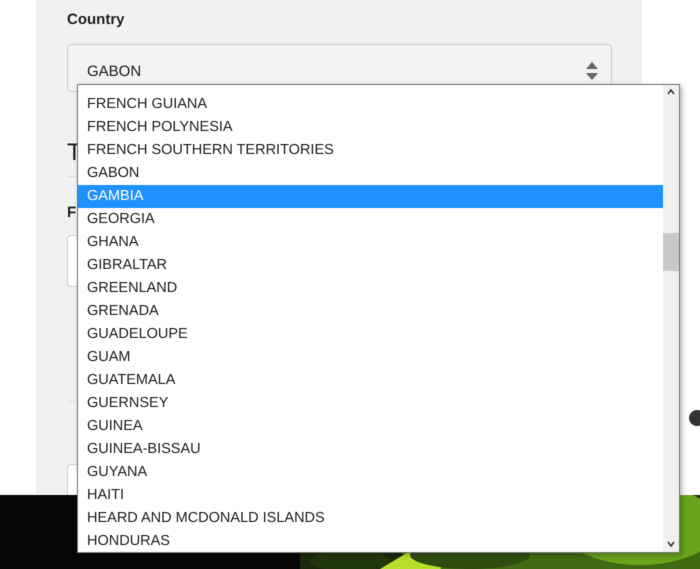 This screenshot has width=700, height=569. Describe the element at coordinates (370, 104) in the screenshot. I see `dropdown-option: FRENCH GUIANA` at that location.